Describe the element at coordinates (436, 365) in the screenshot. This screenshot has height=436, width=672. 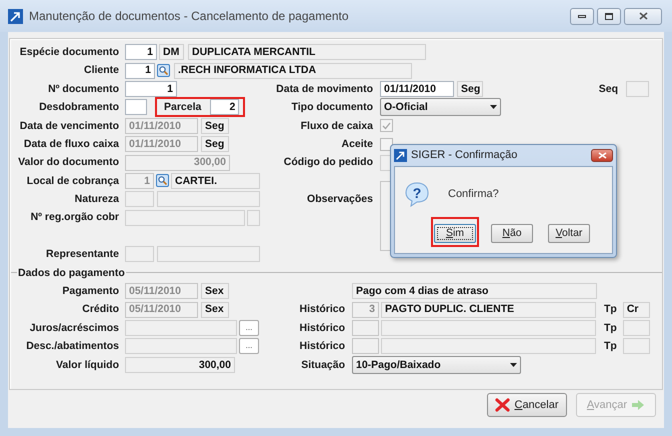
I see `dropdown: 10-Pago/Baixado` at that location.